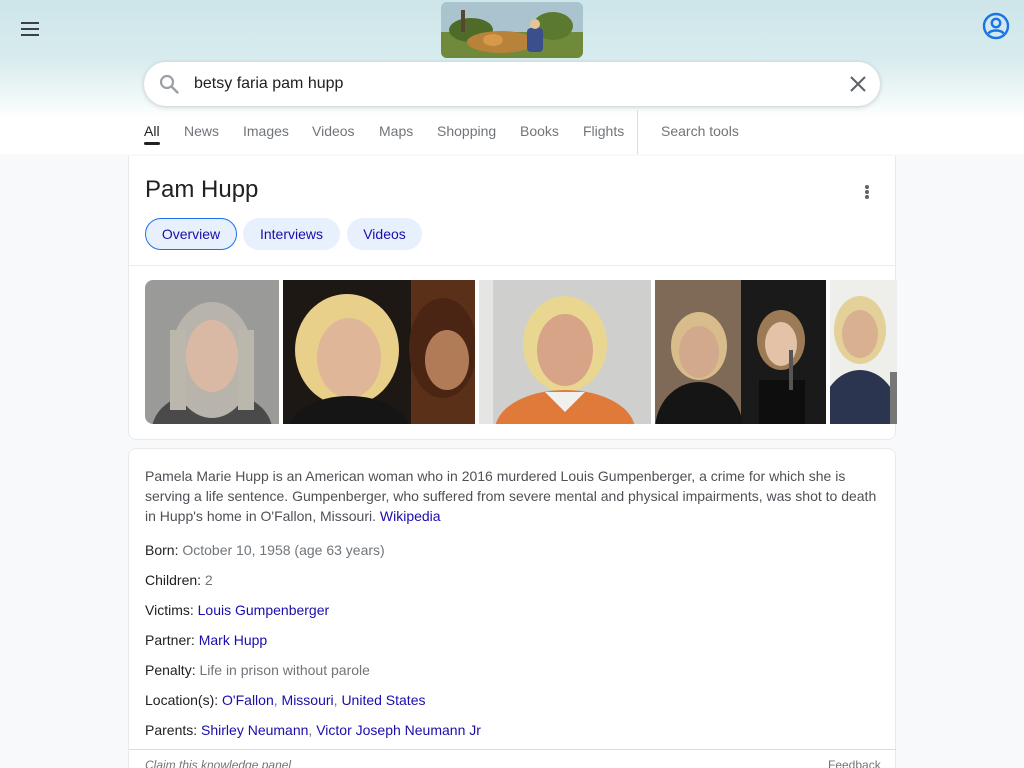 The height and width of the screenshot is (768, 1024). Describe the element at coordinates (410, 516) in the screenshot. I see `wikipedia-link: Wikipedia` at that location.